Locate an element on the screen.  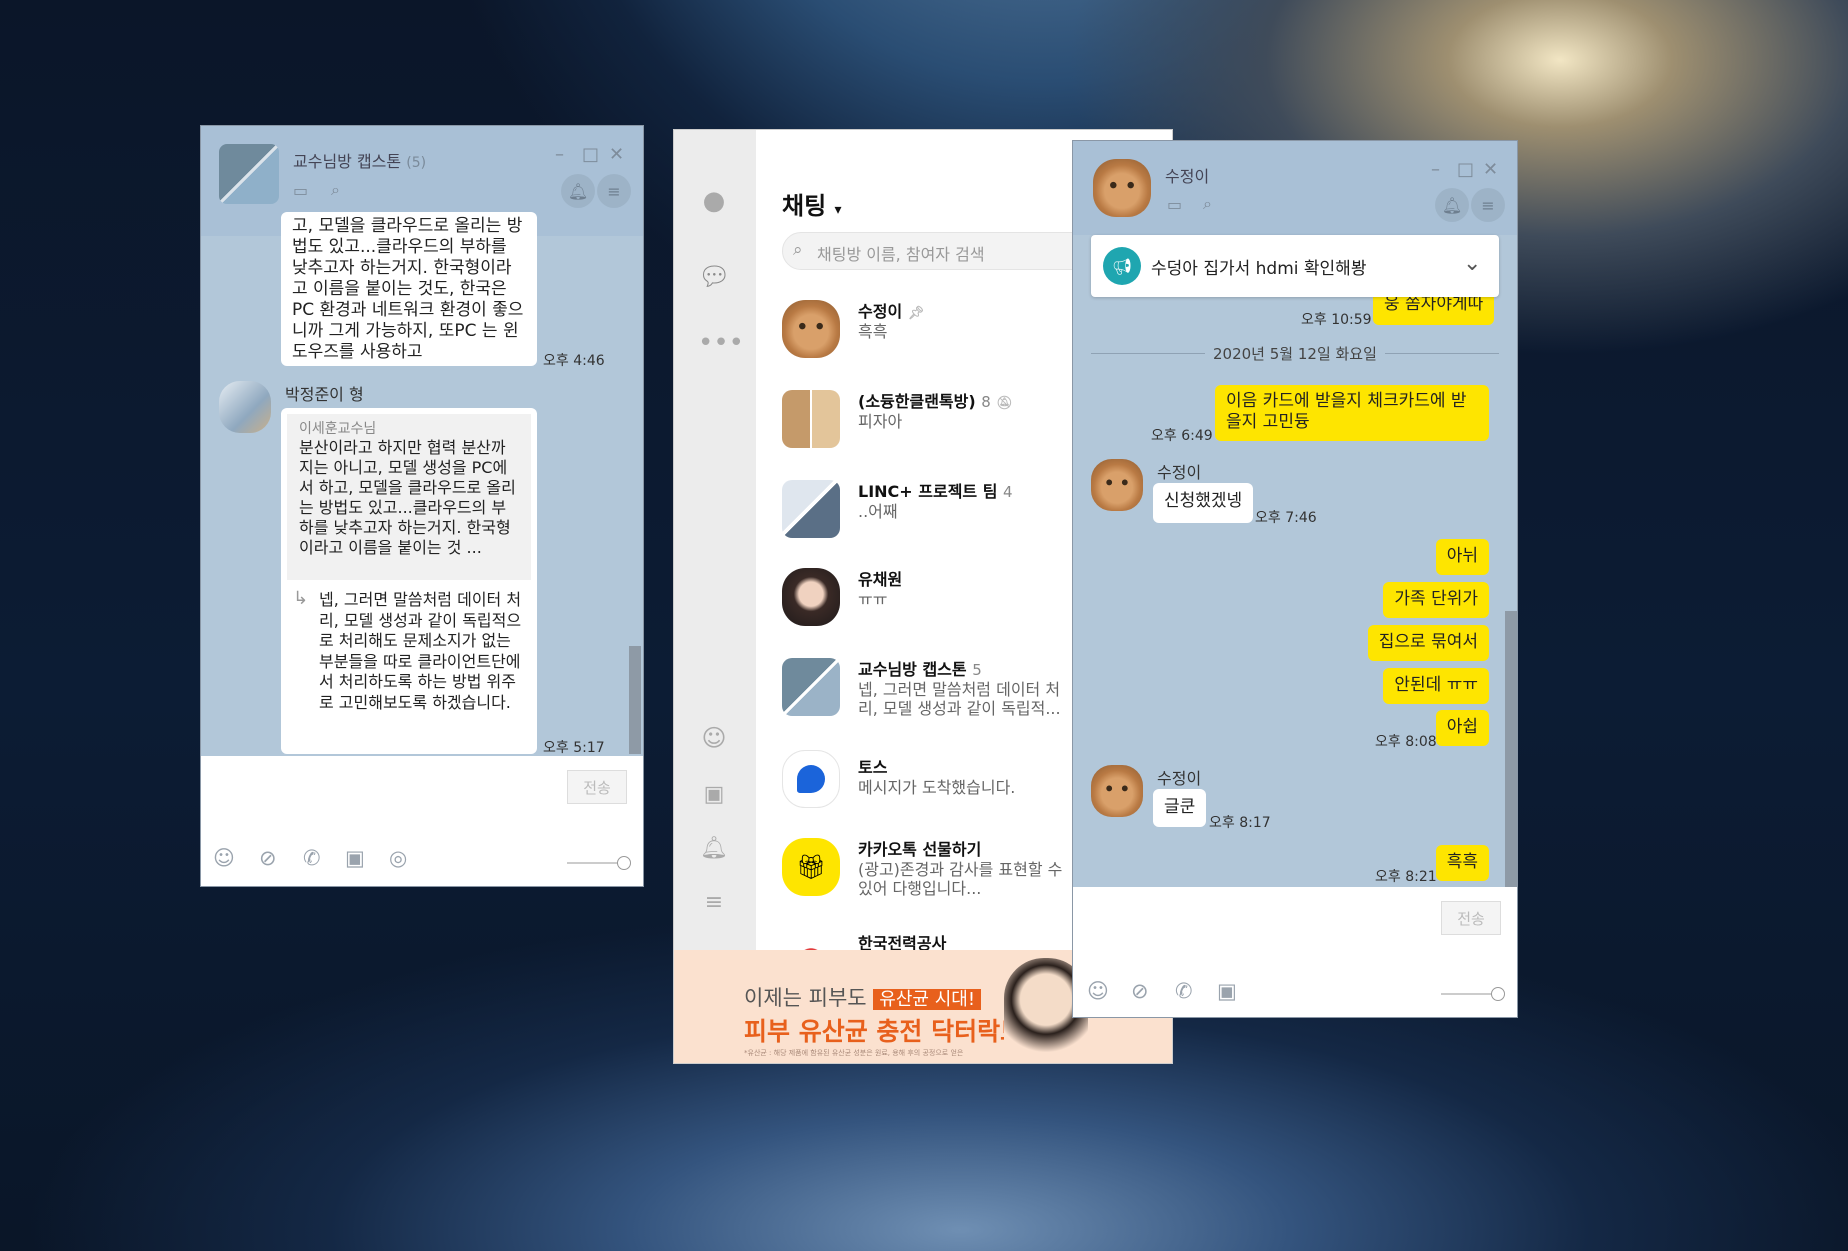
message-bubble: 가족 단위가 is located at coordinates (1436, 600).